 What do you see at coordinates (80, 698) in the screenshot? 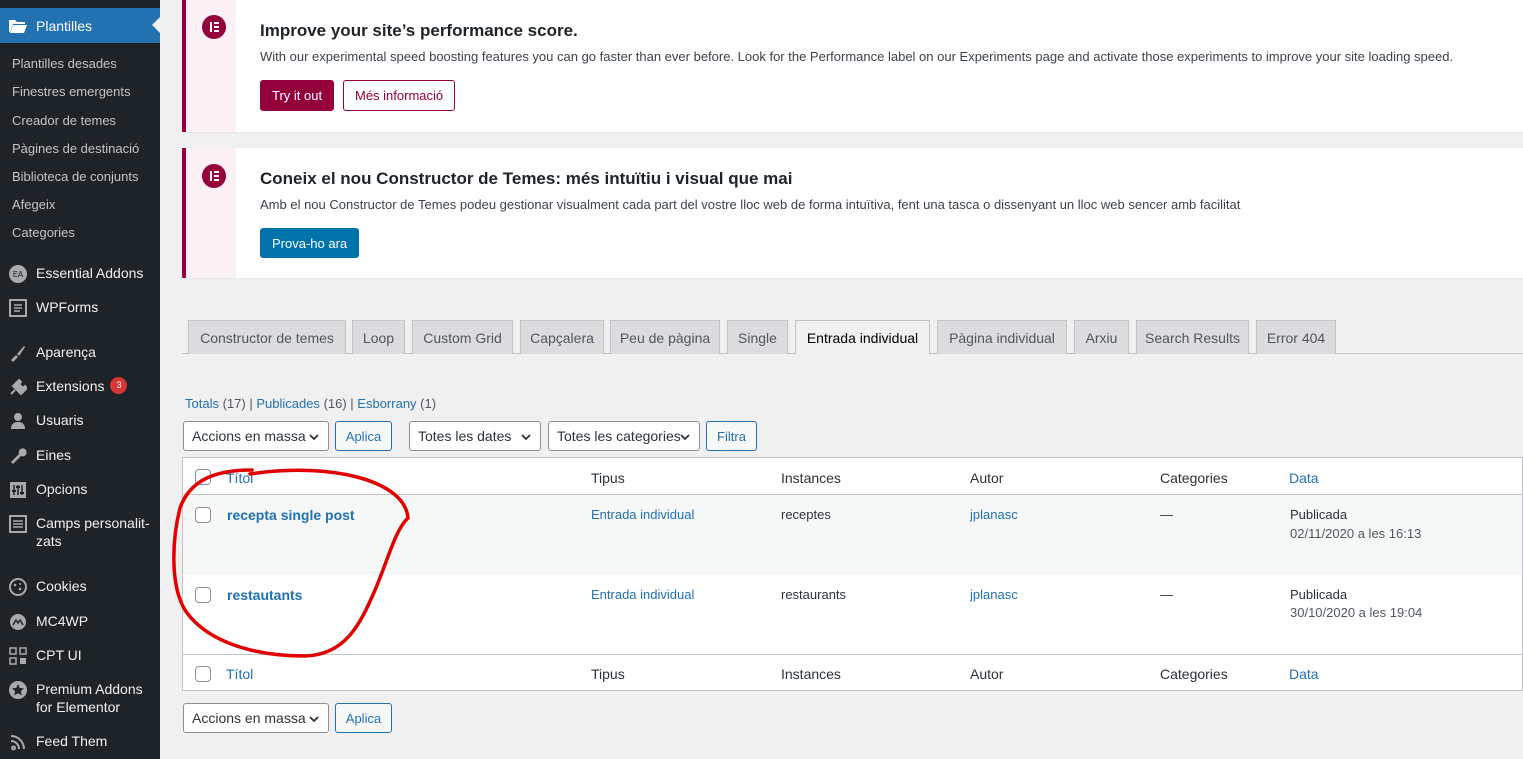
I see `sidebar-item-premium-addons: Premium Addons for Elementor` at bounding box center [80, 698].